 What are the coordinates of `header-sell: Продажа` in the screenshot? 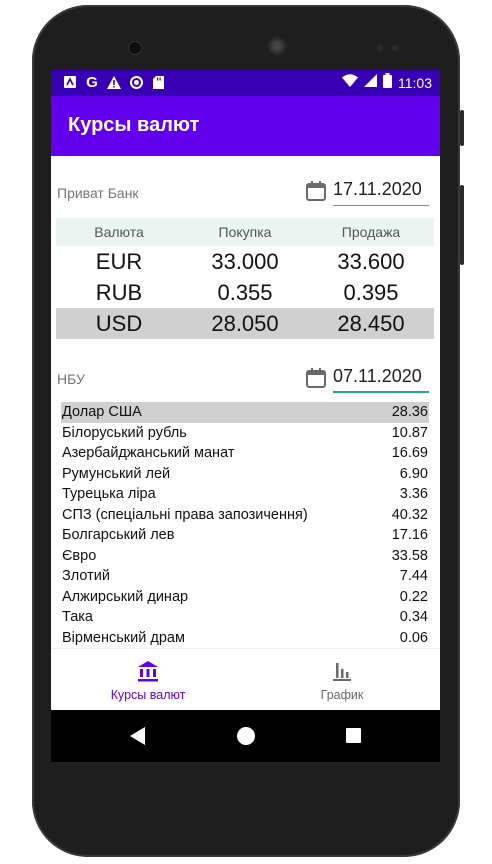 It's located at (371, 232).